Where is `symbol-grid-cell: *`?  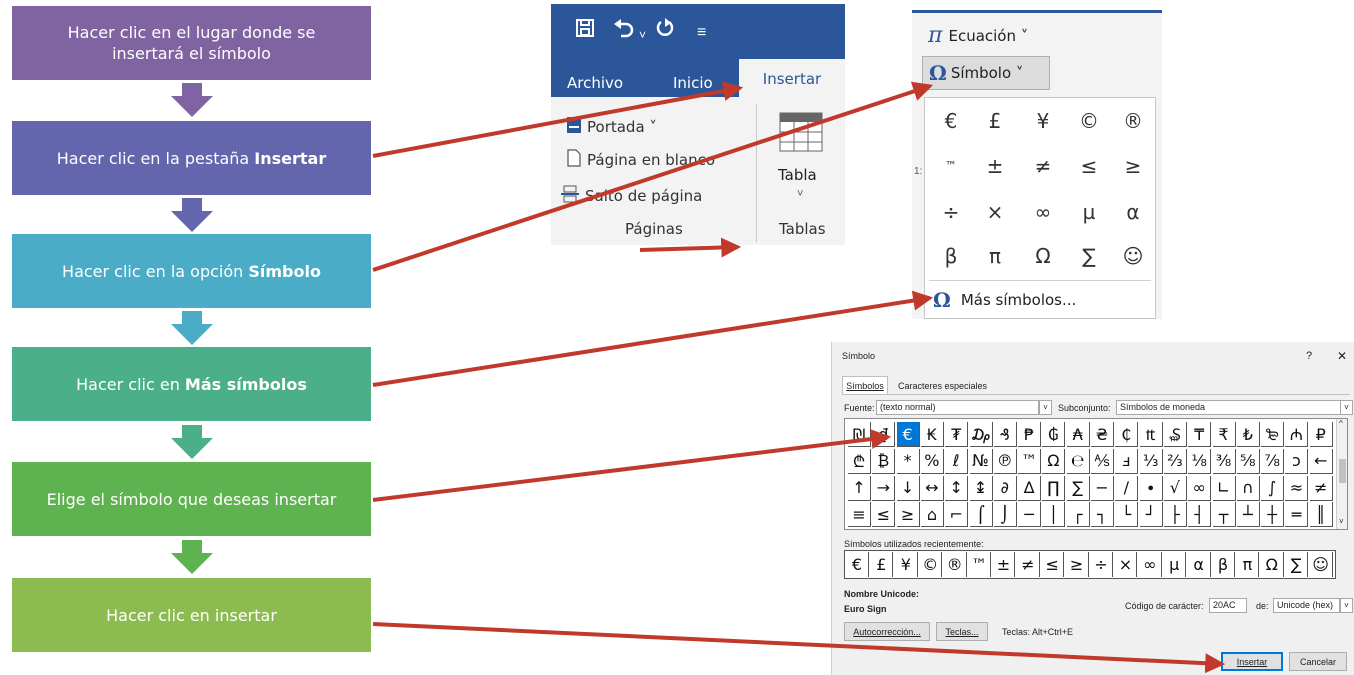 symbol-grid-cell: * is located at coordinates (908, 461).